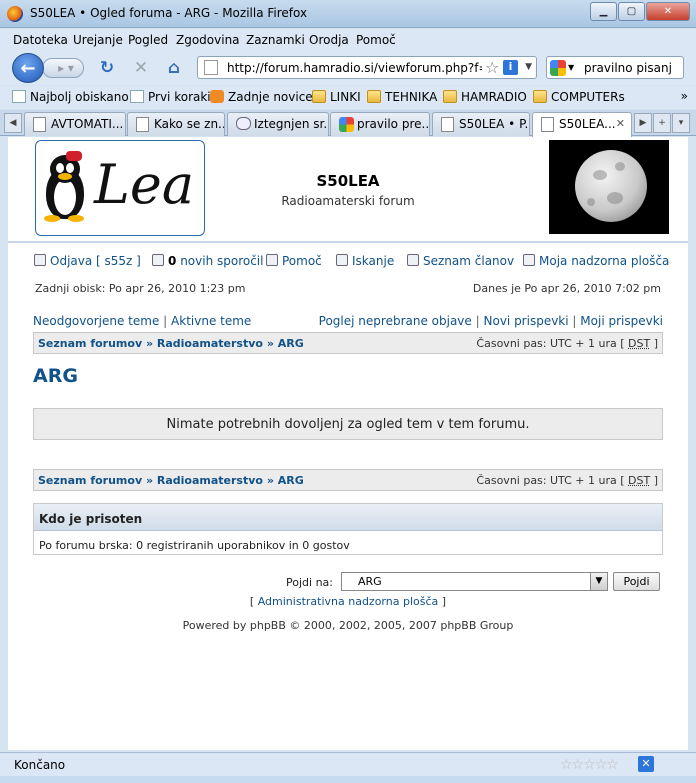  I want to click on members-icon, so click(413, 260).